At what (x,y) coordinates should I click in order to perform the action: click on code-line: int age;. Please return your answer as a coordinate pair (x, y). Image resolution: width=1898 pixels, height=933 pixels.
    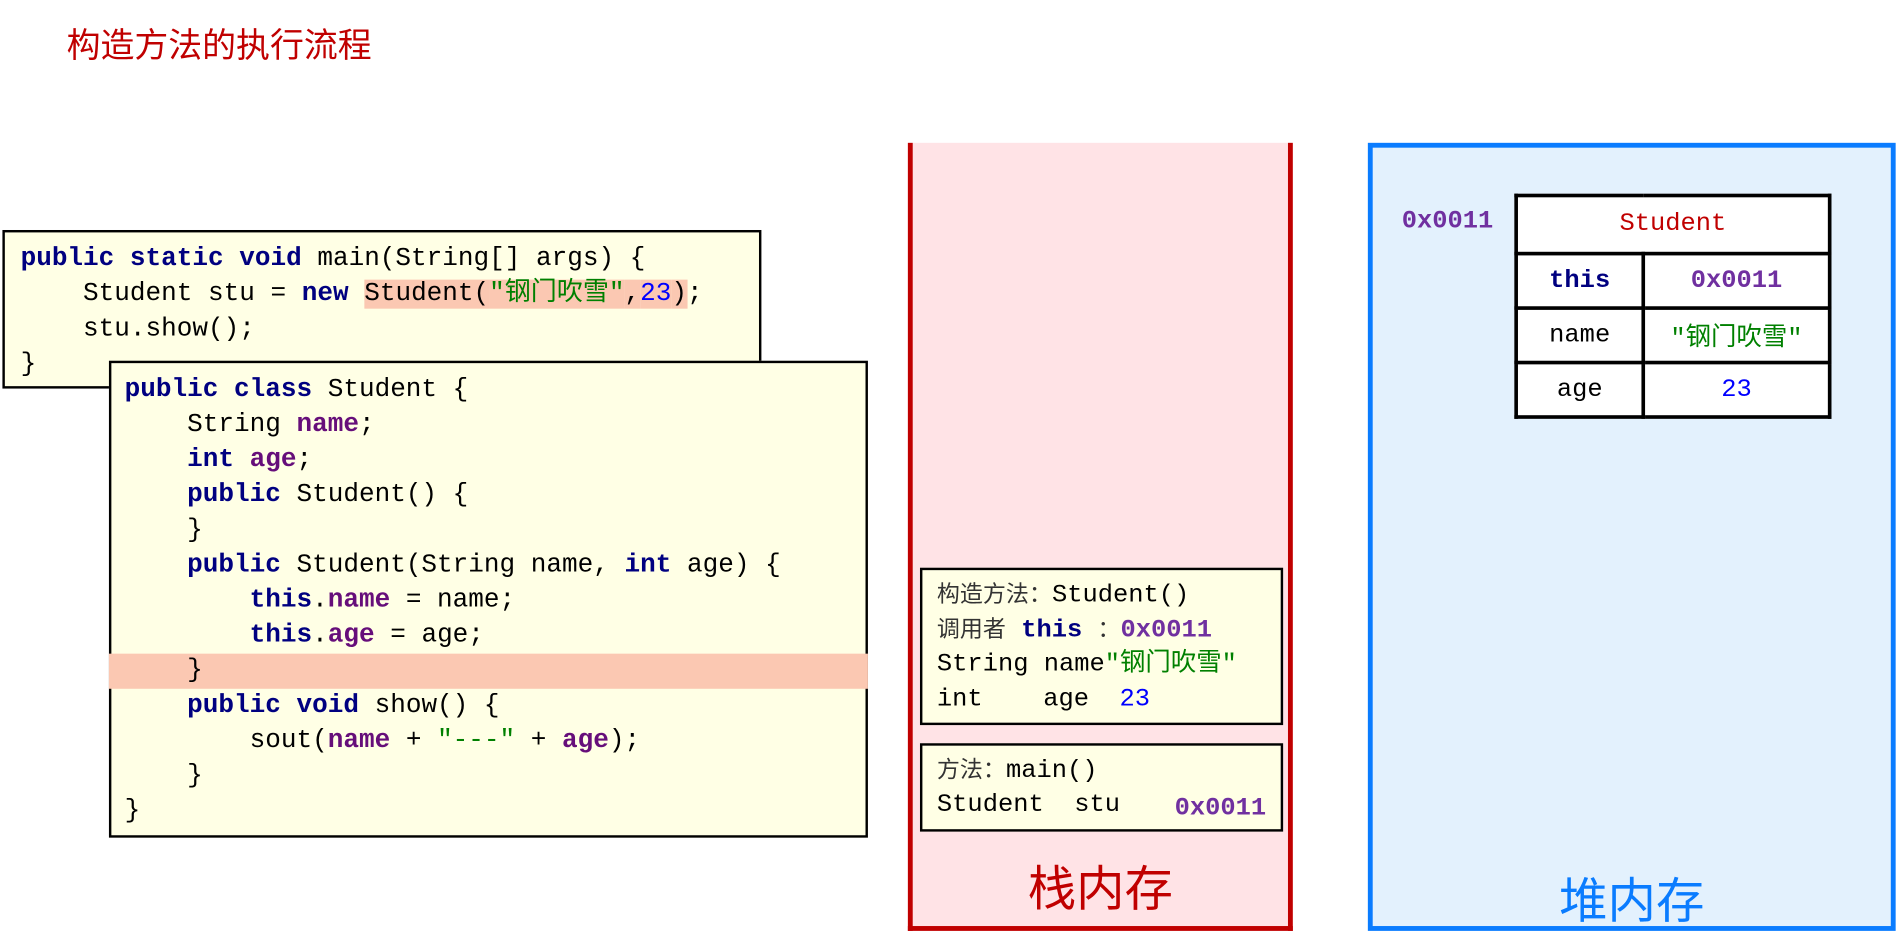
    Looking at the image, I should click on (489, 460).